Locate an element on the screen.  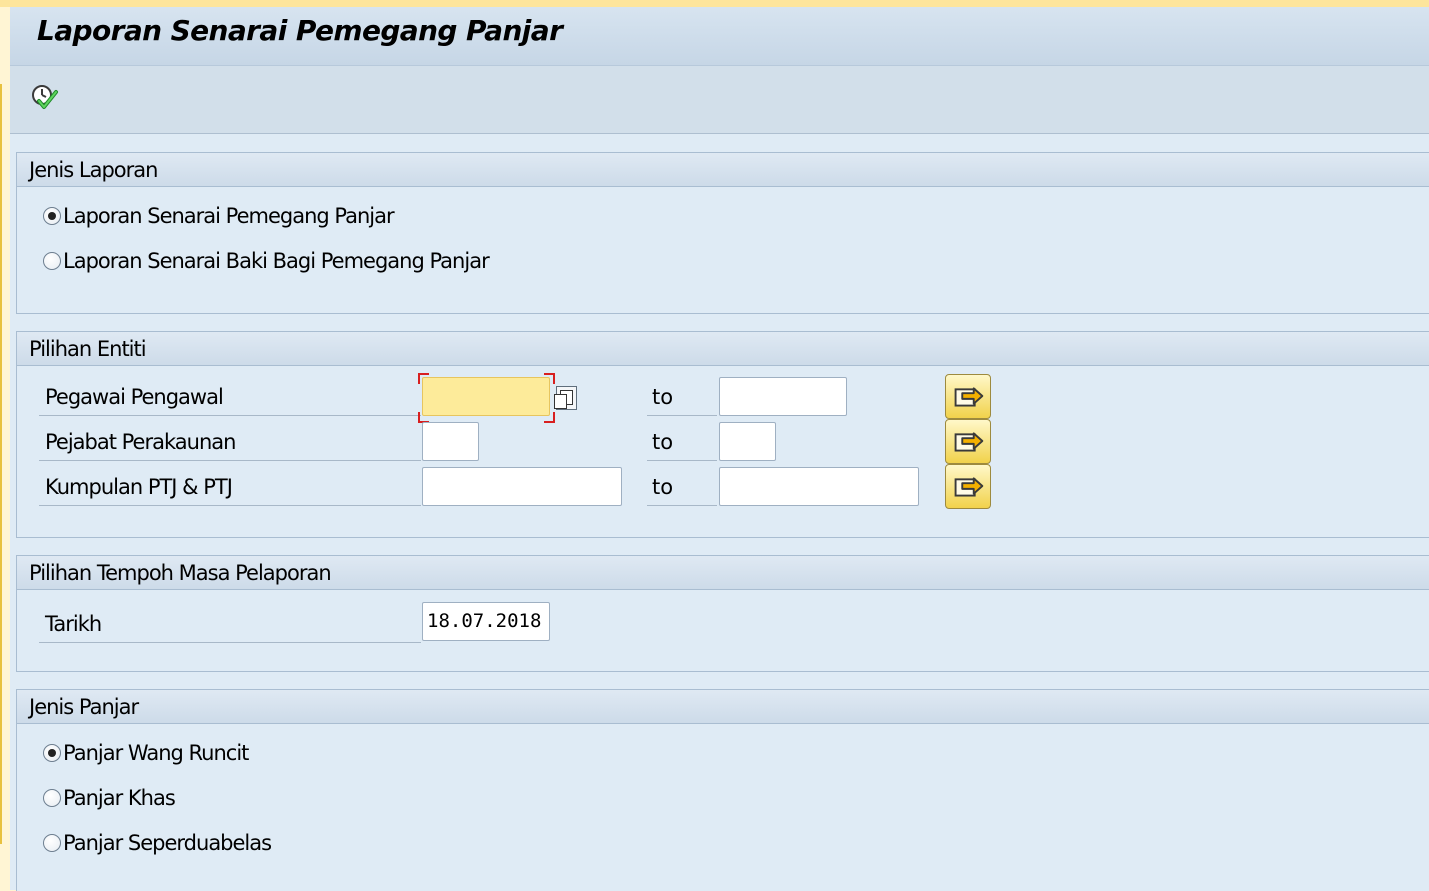
radio-panjar-khas: Panjar Khas is located at coordinates (109, 798).